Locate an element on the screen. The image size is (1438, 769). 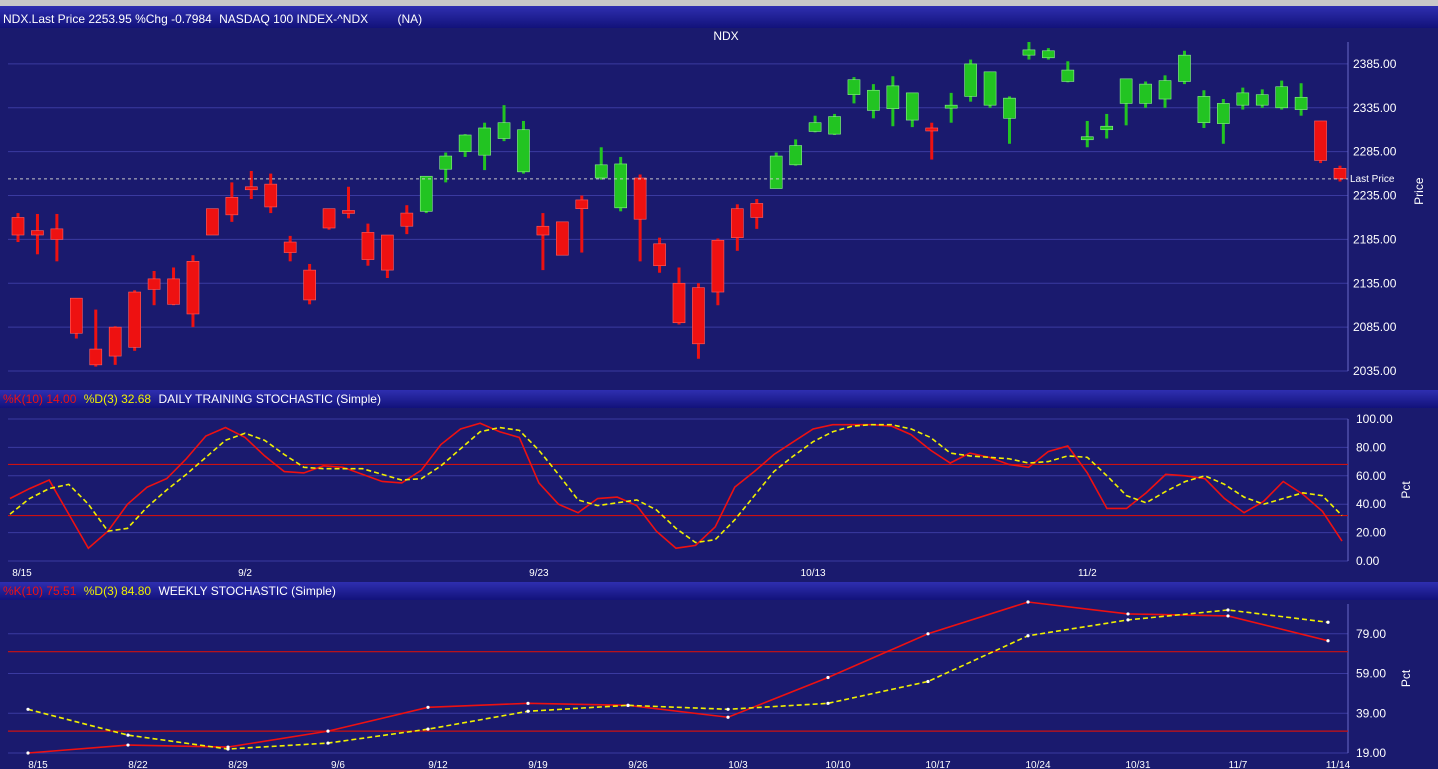
weekly-y-tick-label: 19.00 is located at coordinates (1371, 753).